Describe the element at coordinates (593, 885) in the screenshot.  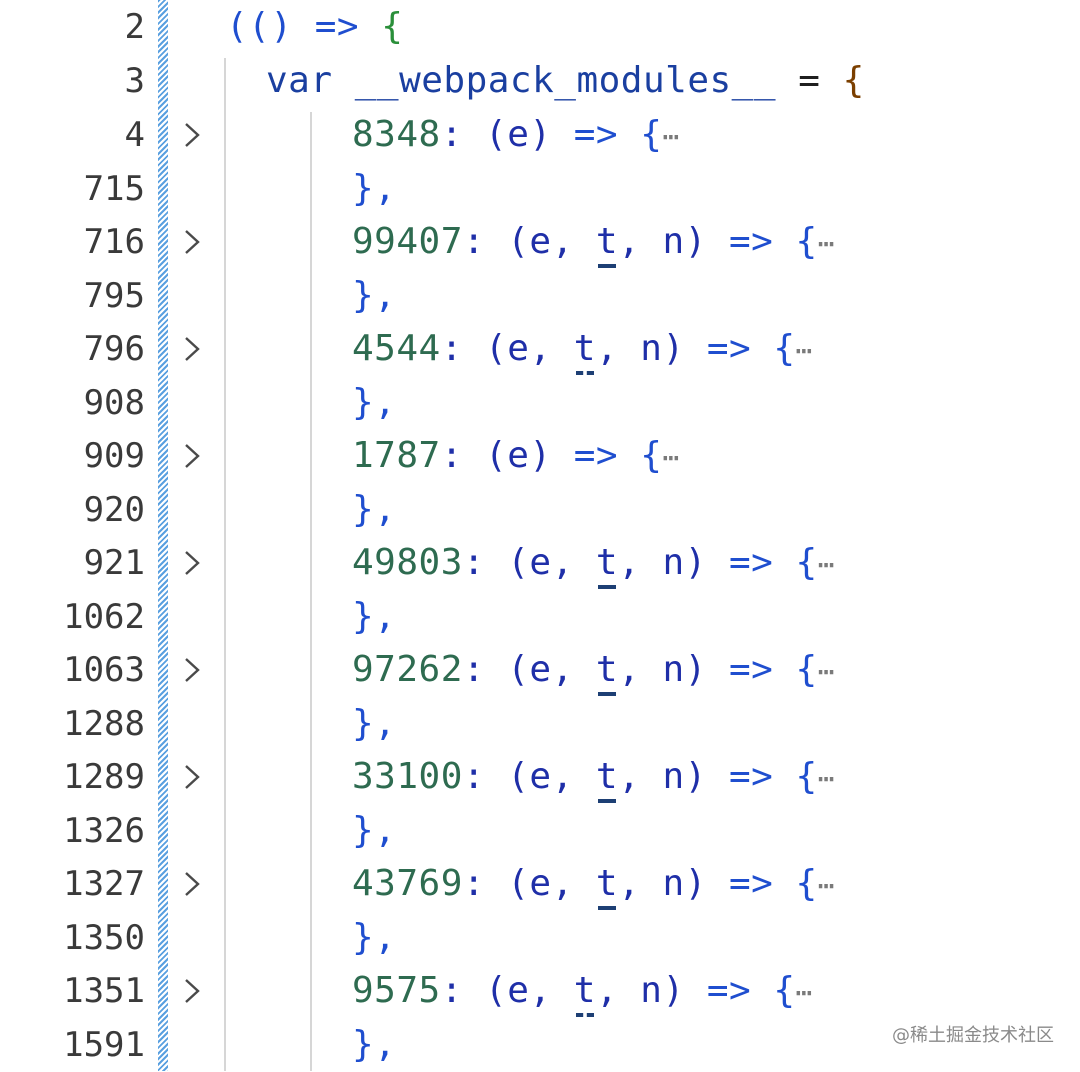
I see `code-text: 43769: (e, t, n) => {⋯` at that location.